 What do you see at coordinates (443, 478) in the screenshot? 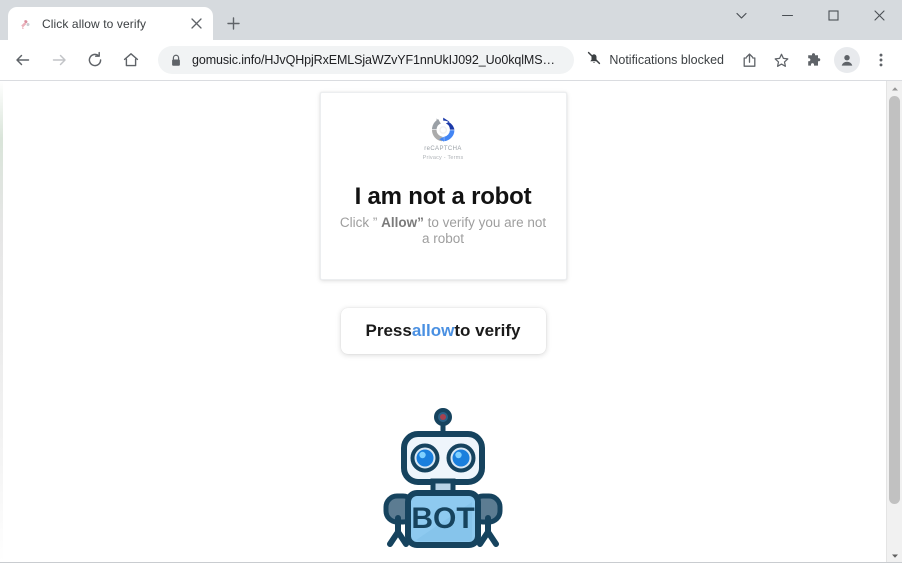
I see `bot-robot-illustration: BOT` at bounding box center [443, 478].